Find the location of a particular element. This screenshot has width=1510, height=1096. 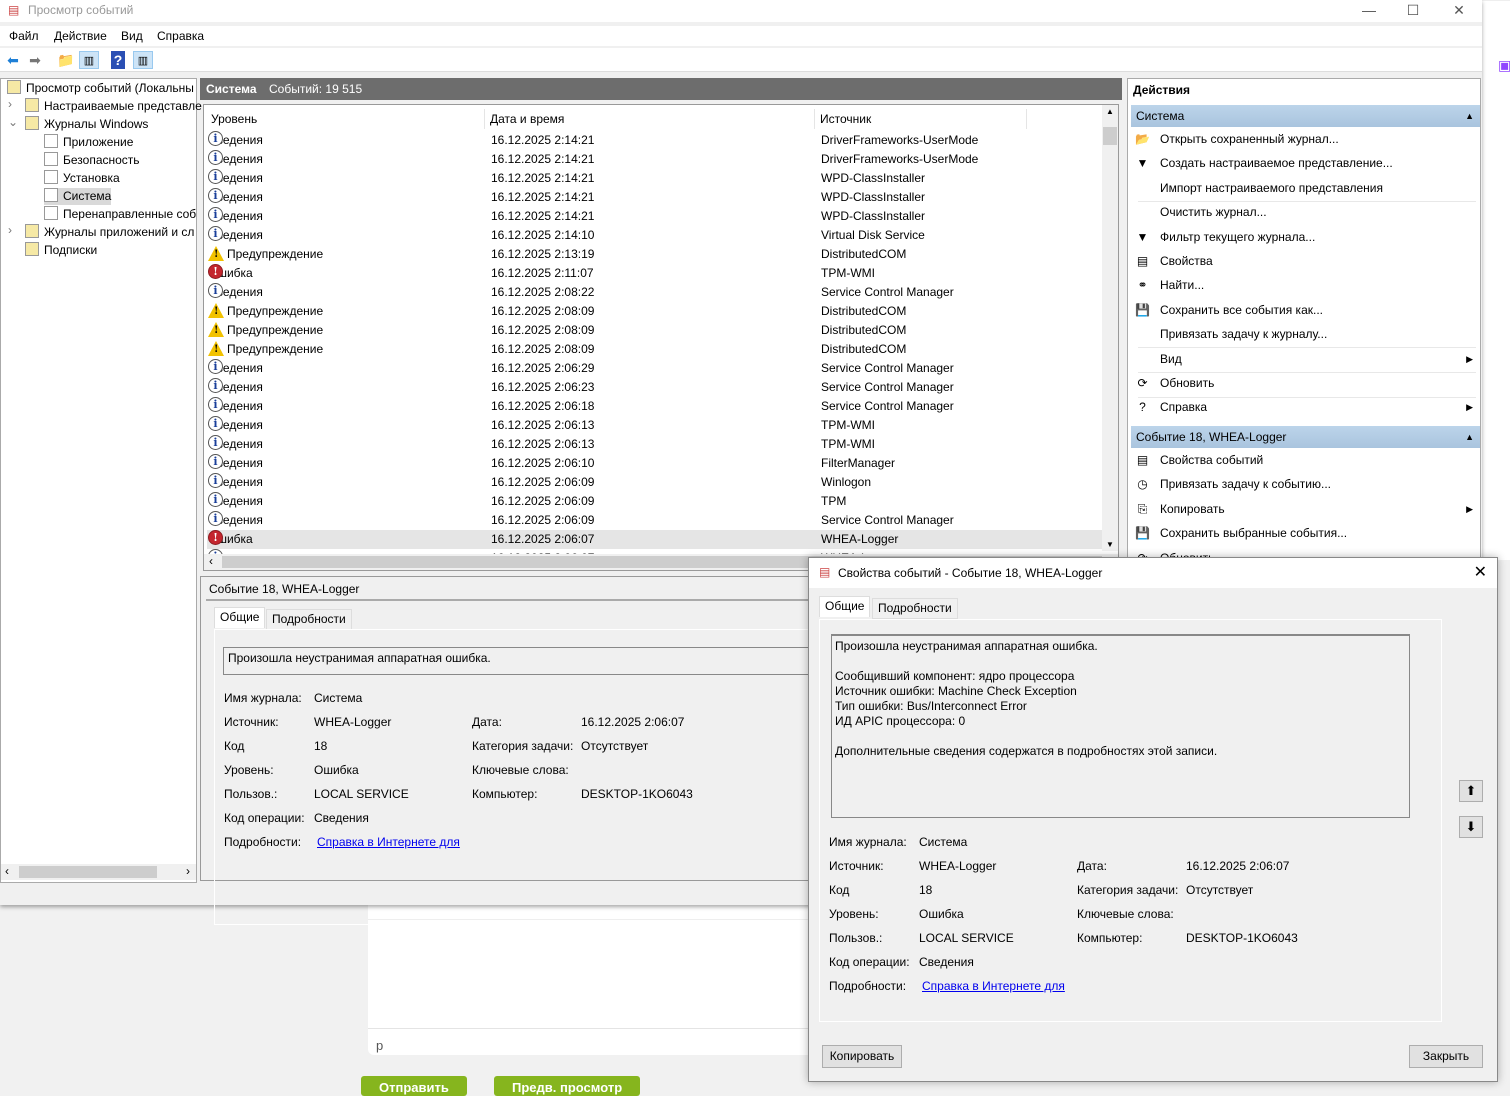

send-button: Отправить is located at coordinates (414, 1086).